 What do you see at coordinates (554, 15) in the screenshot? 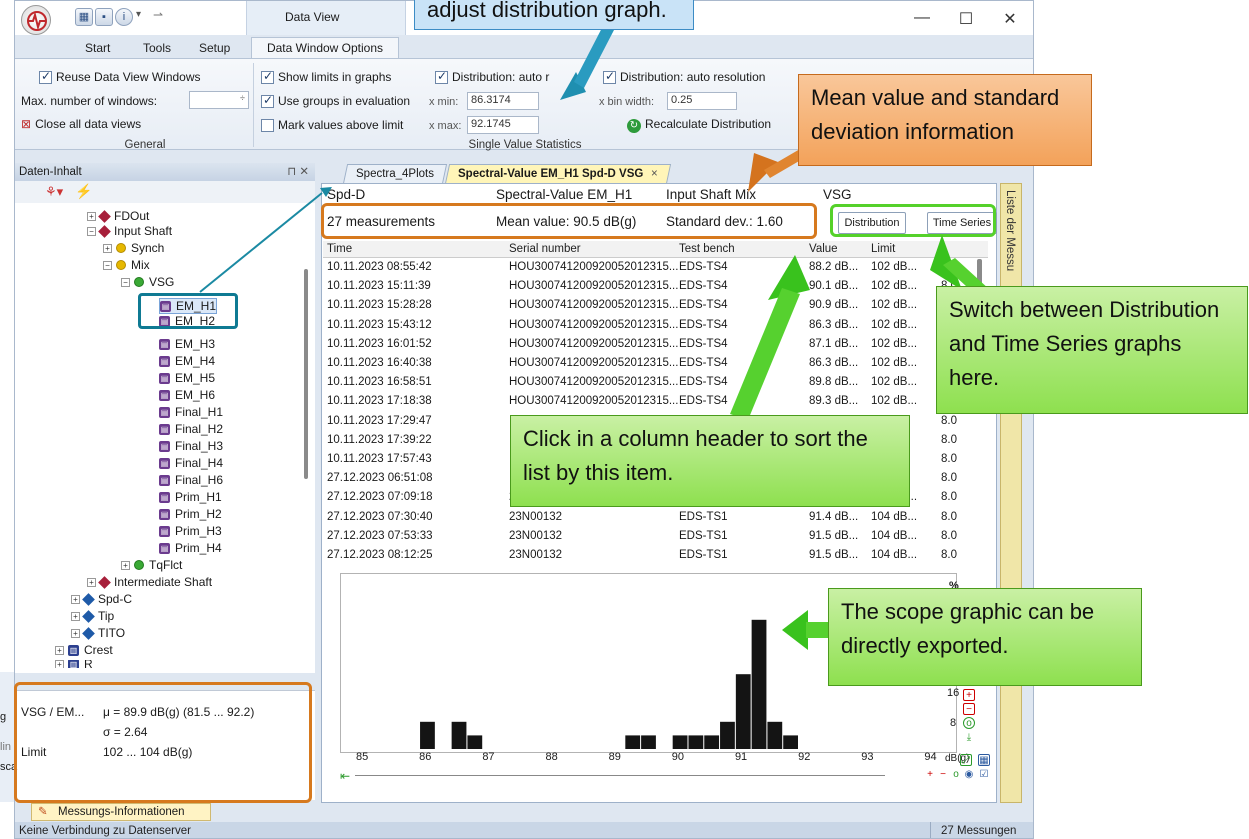
I see `callout-adjust-distribution: adjust distribution graph.` at bounding box center [554, 15].